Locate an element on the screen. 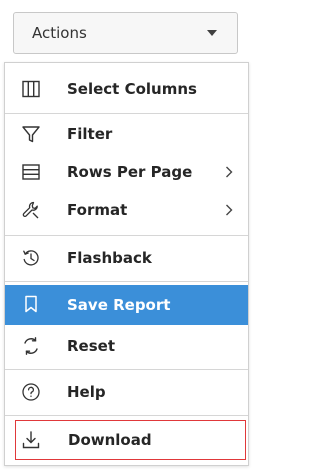 This screenshot has width=320, height=470. actions-button-label: Actions is located at coordinates (59, 33).